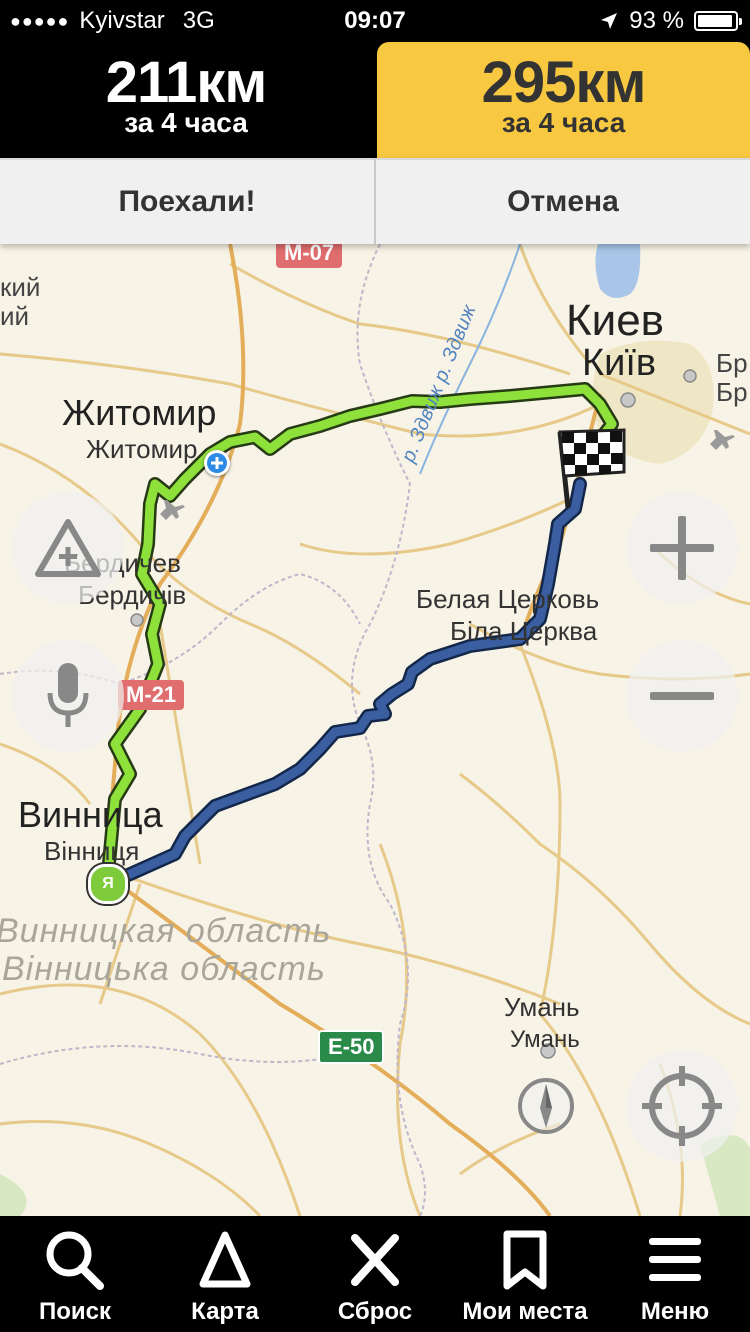 The height and width of the screenshot is (1332, 750). Describe the element at coordinates (675, 1259) in the screenshot. I see `menu-icon` at that location.